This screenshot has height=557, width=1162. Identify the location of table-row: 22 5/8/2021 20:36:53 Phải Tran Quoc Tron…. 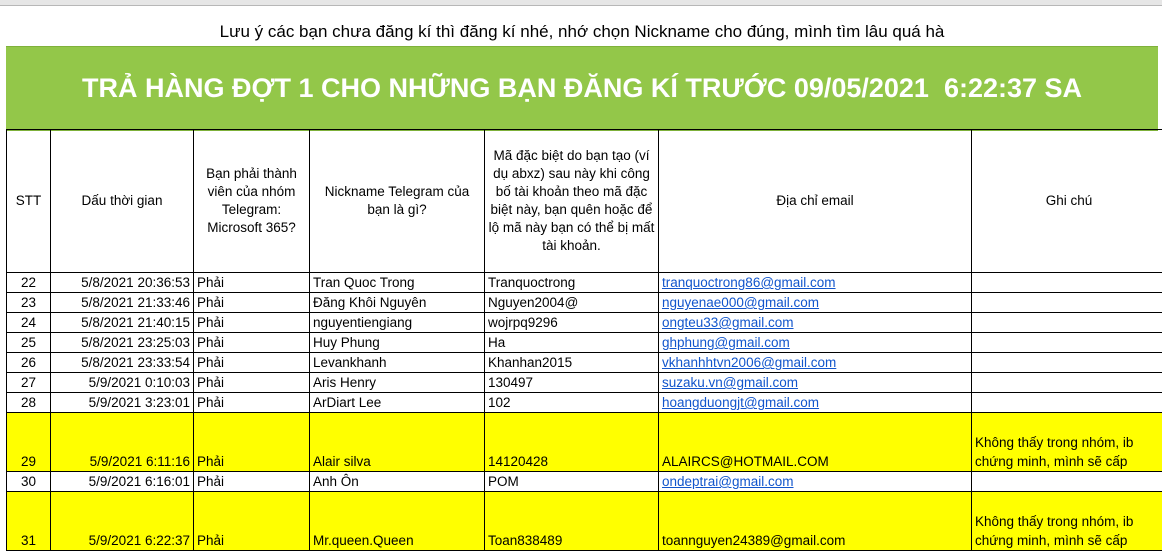
(584, 282).